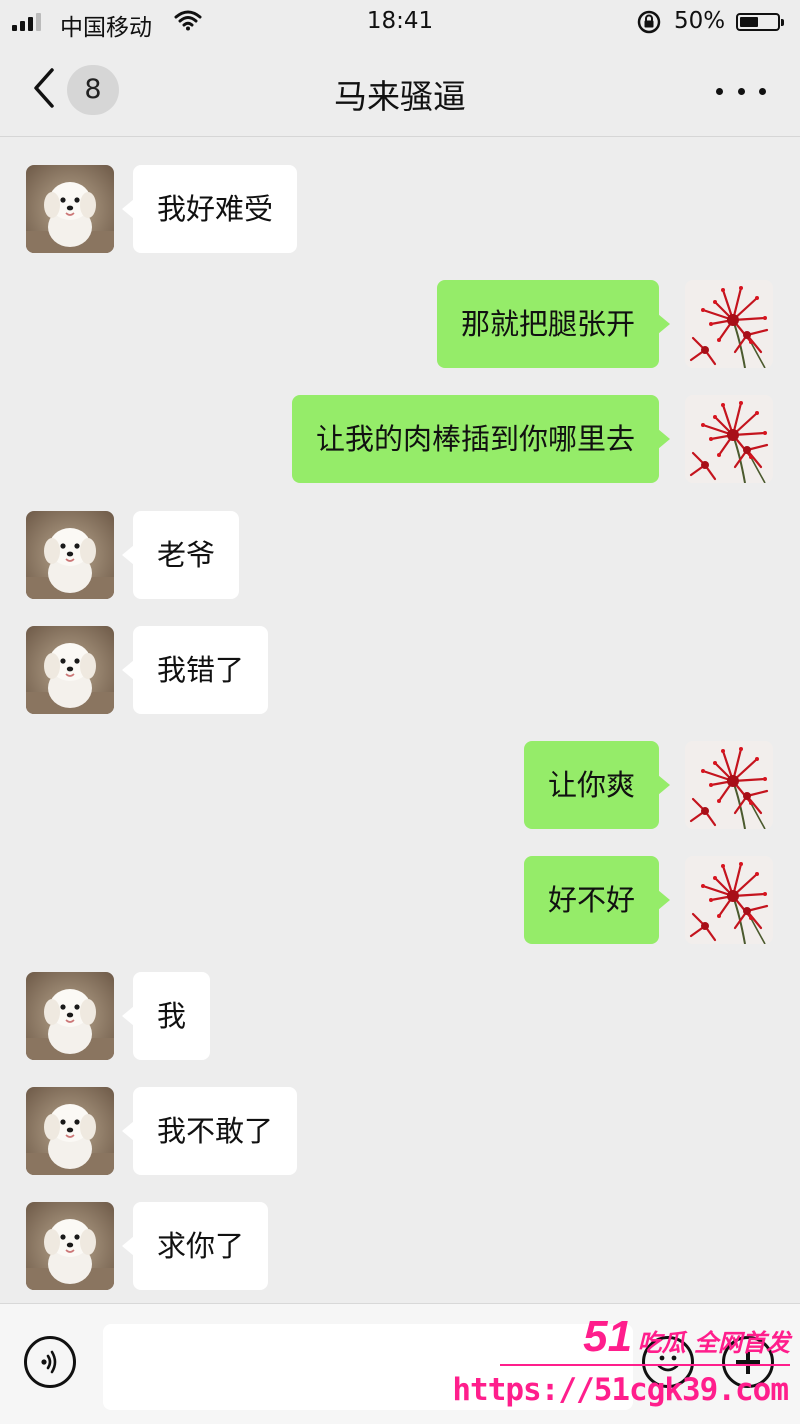 The image size is (800, 1424). What do you see at coordinates (400, 324) in the screenshot?
I see `message-outgoing: 那就把腿张开` at bounding box center [400, 324].